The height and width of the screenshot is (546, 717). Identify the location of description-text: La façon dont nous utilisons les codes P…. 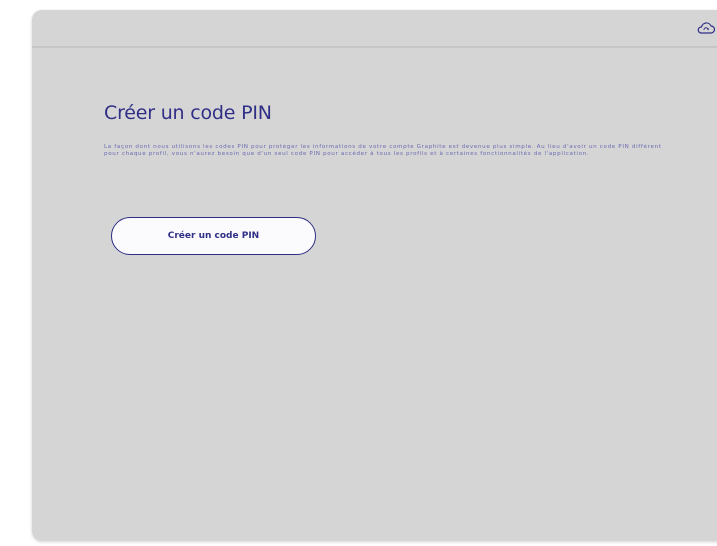
(383, 150).